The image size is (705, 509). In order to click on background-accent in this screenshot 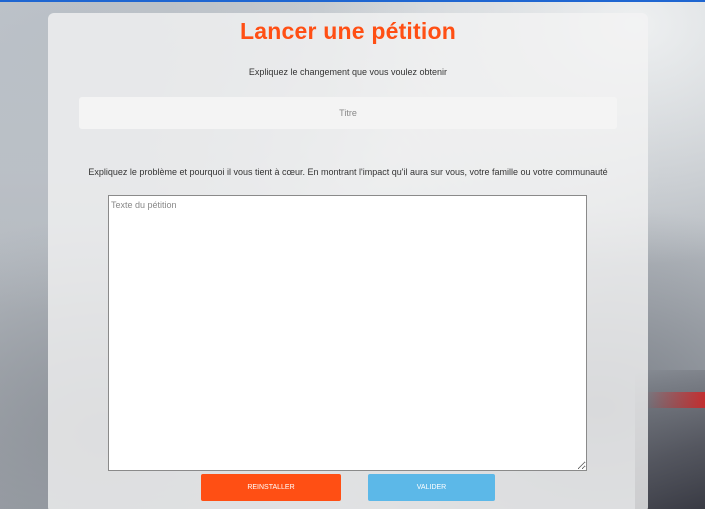, I will do `click(675, 400)`.